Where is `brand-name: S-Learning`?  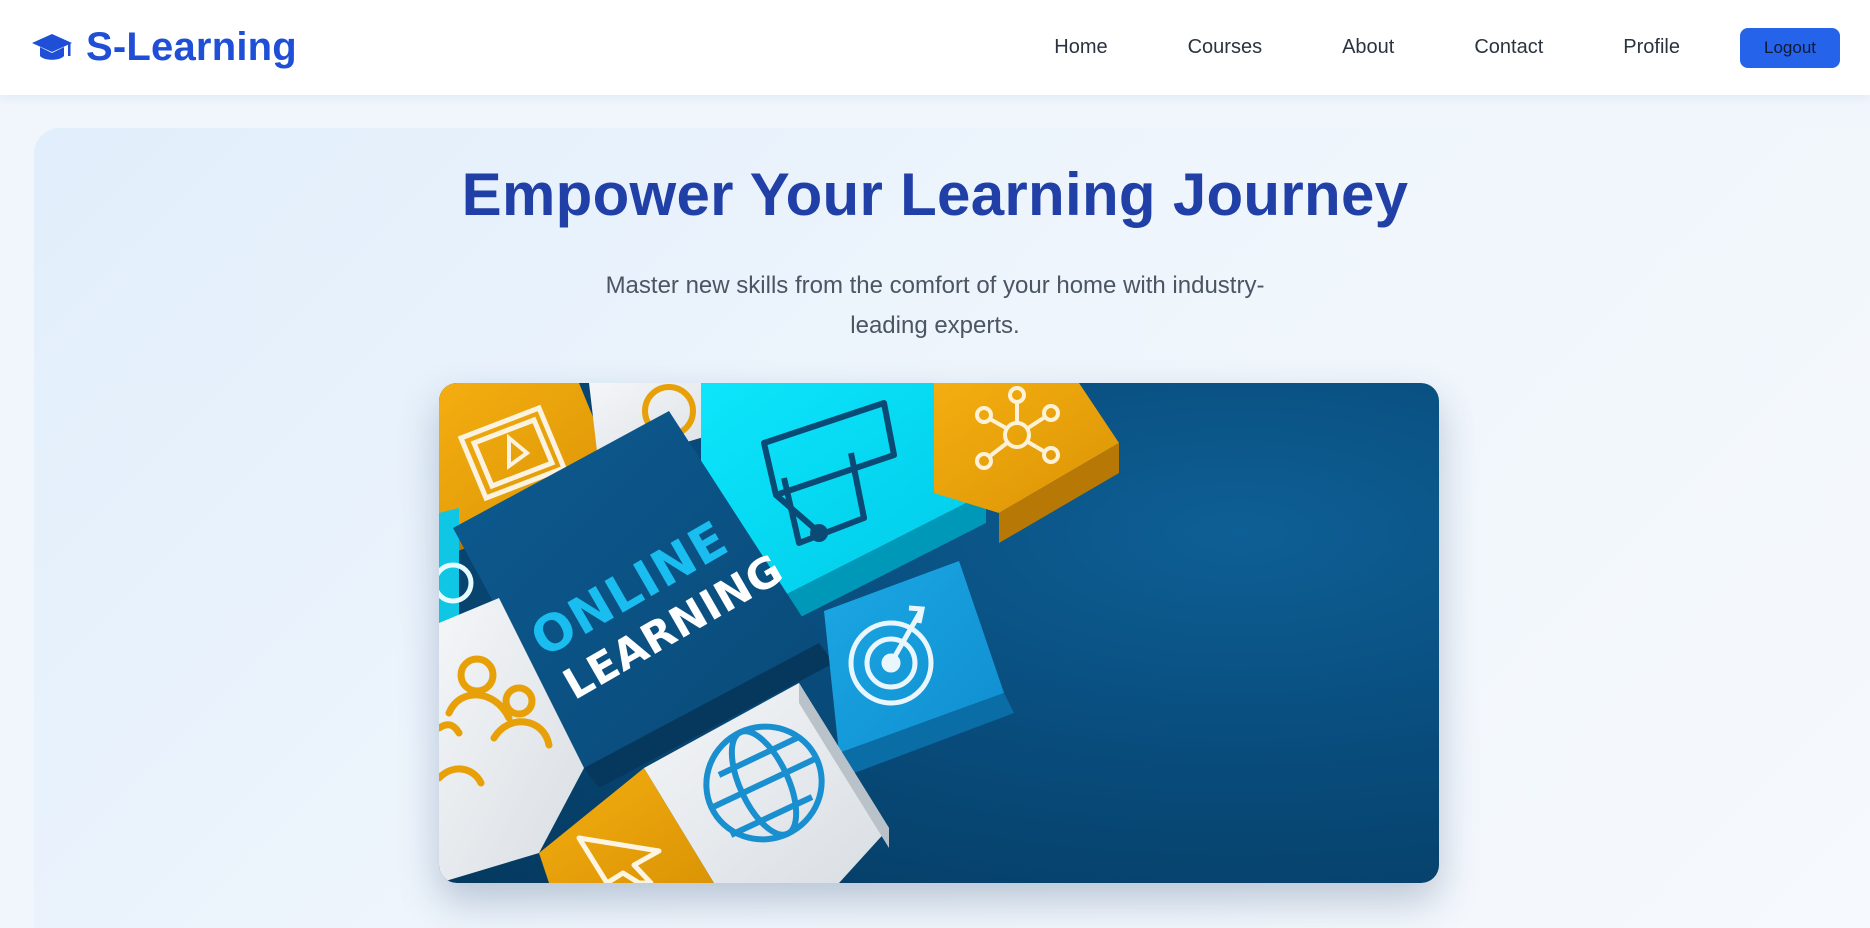 brand-name: S-Learning is located at coordinates (191, 47).